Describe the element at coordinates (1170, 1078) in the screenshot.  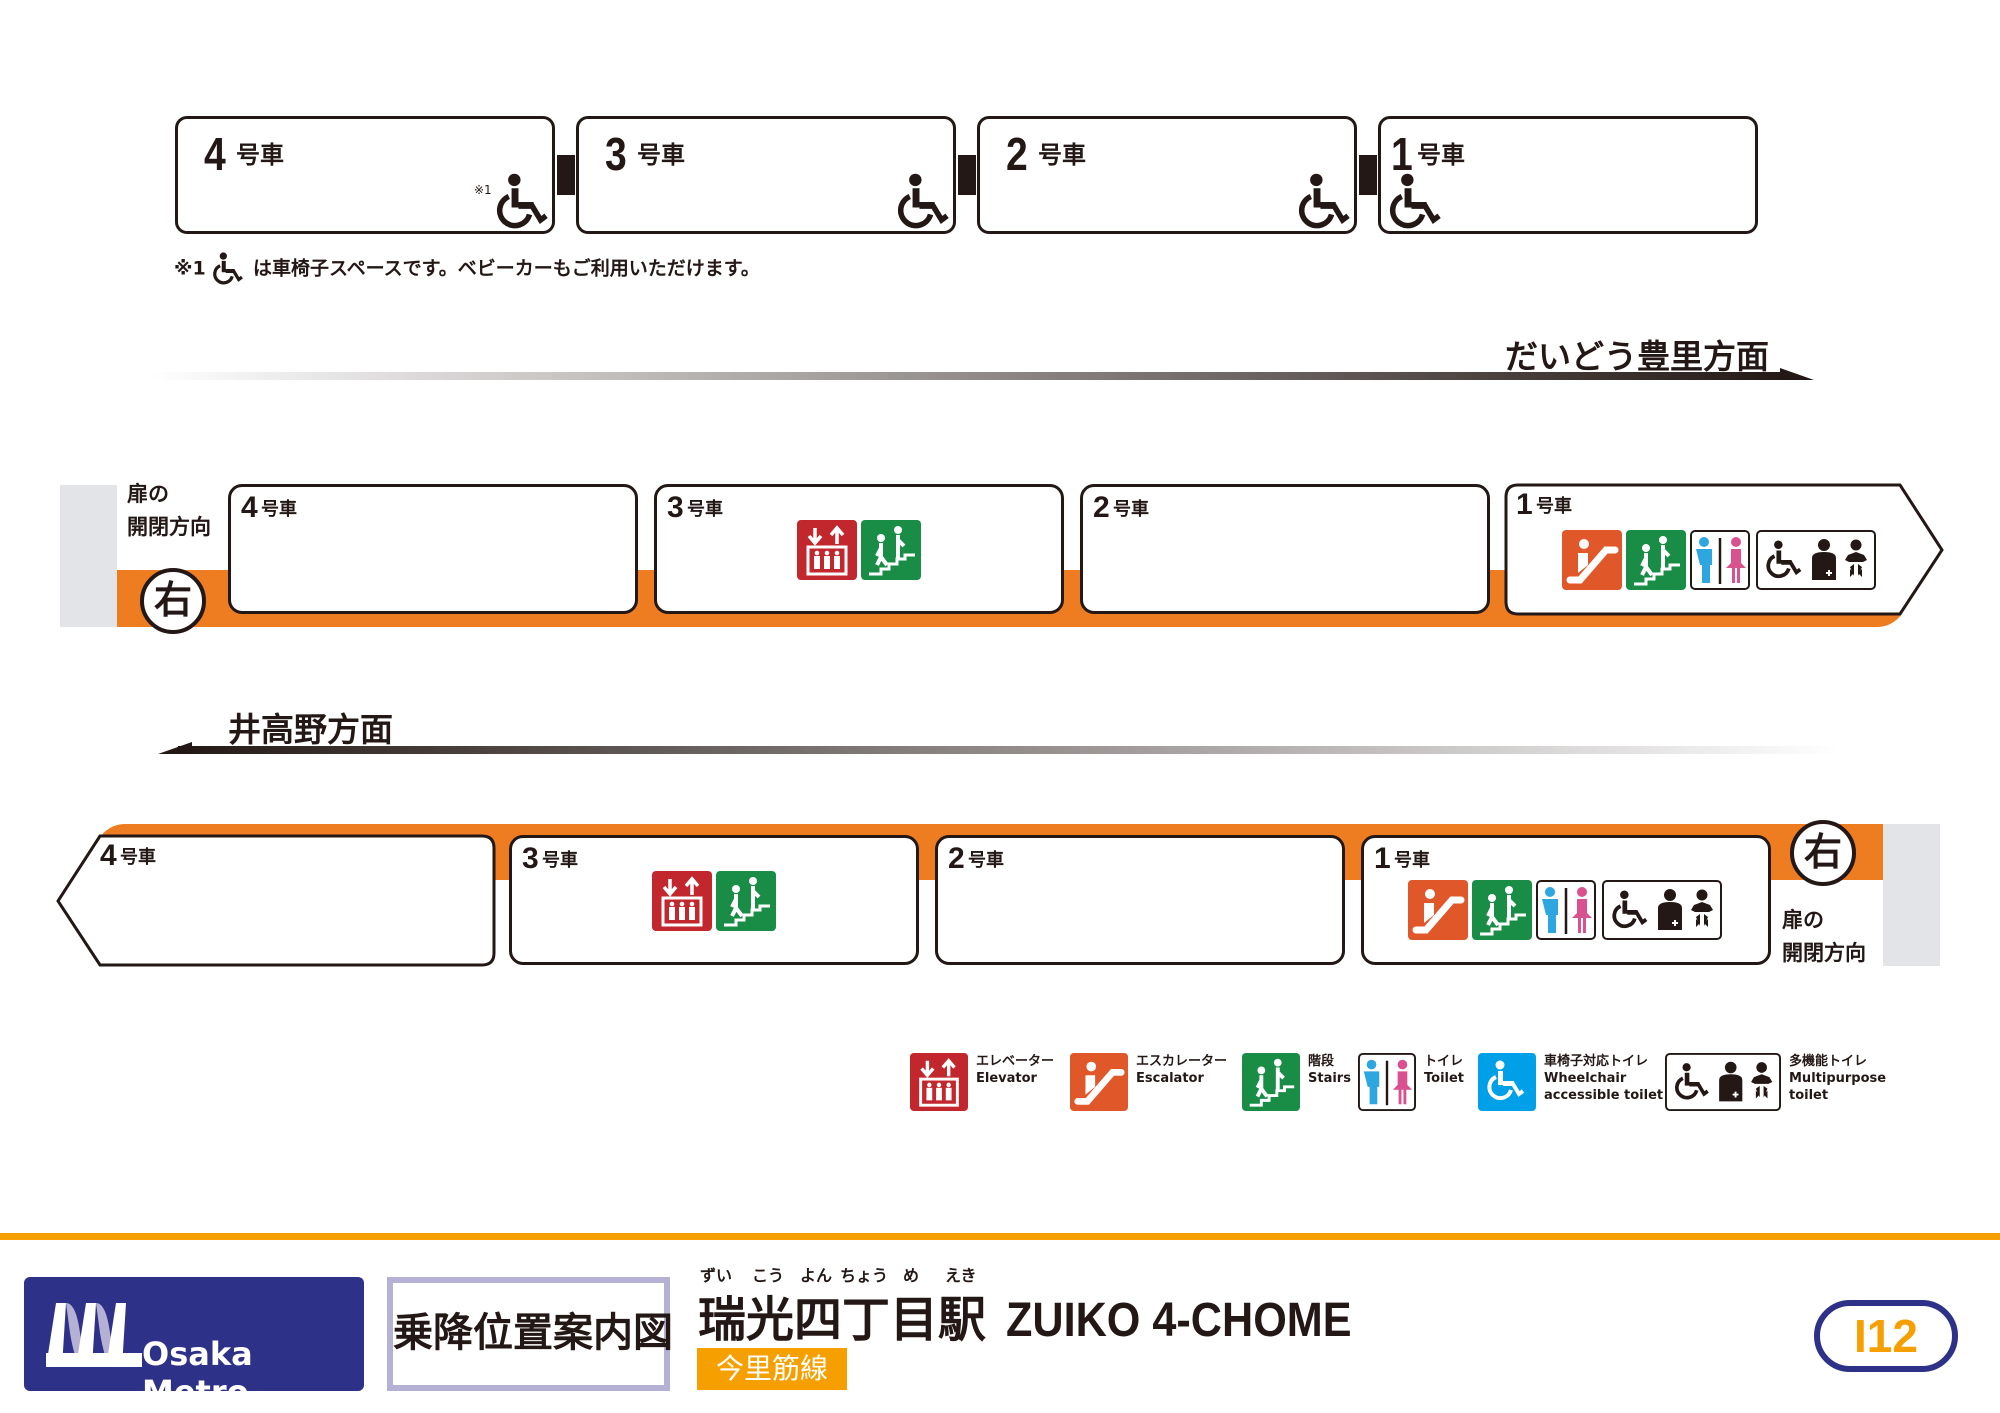
I see `legend-en: Escalator` at that location.